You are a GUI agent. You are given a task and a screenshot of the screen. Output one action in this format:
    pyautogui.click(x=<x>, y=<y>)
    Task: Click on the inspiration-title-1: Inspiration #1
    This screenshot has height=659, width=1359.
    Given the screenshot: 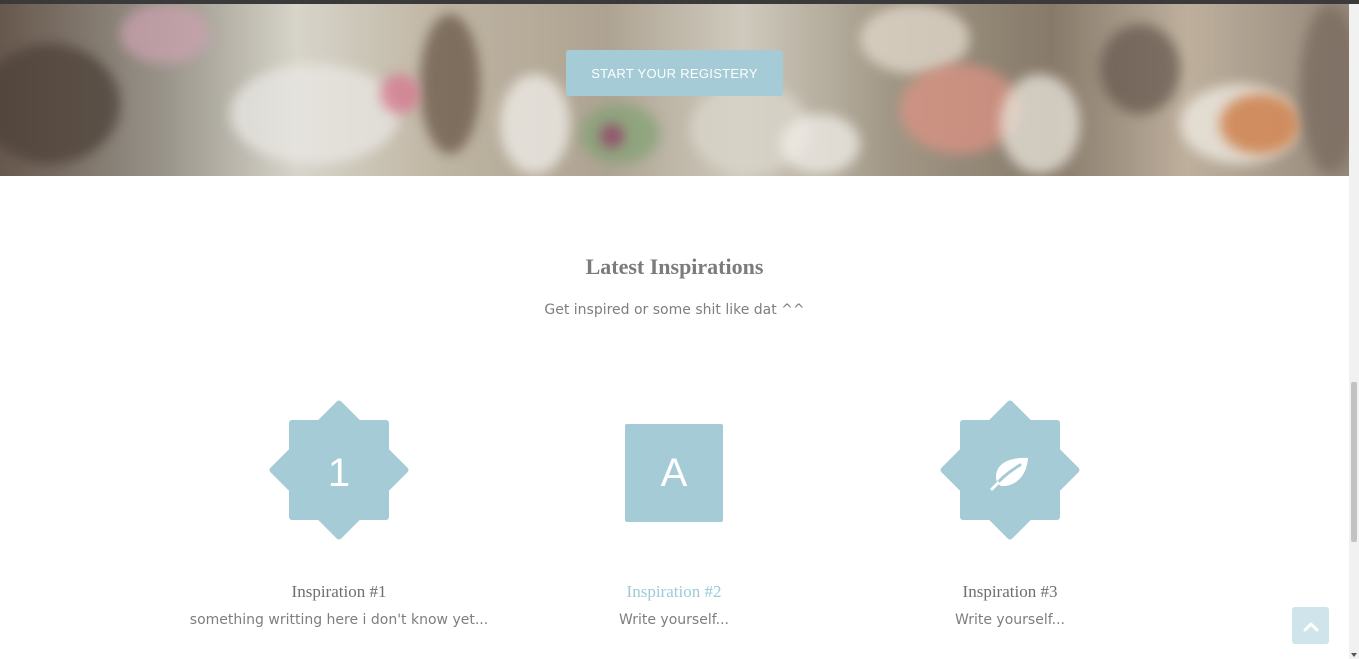 What is the action you would take?
    pyautogui.click(x=339, y=592)
    